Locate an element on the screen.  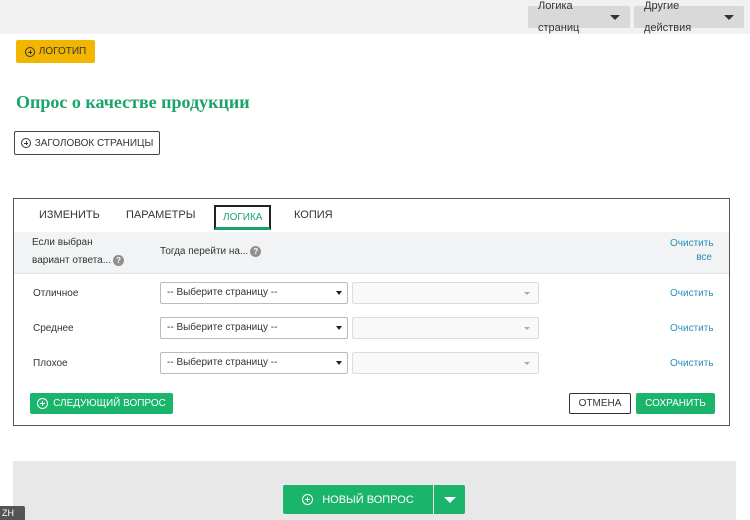
then-go-label: Тогда перейти на...? is located at coordinates (211, 252).